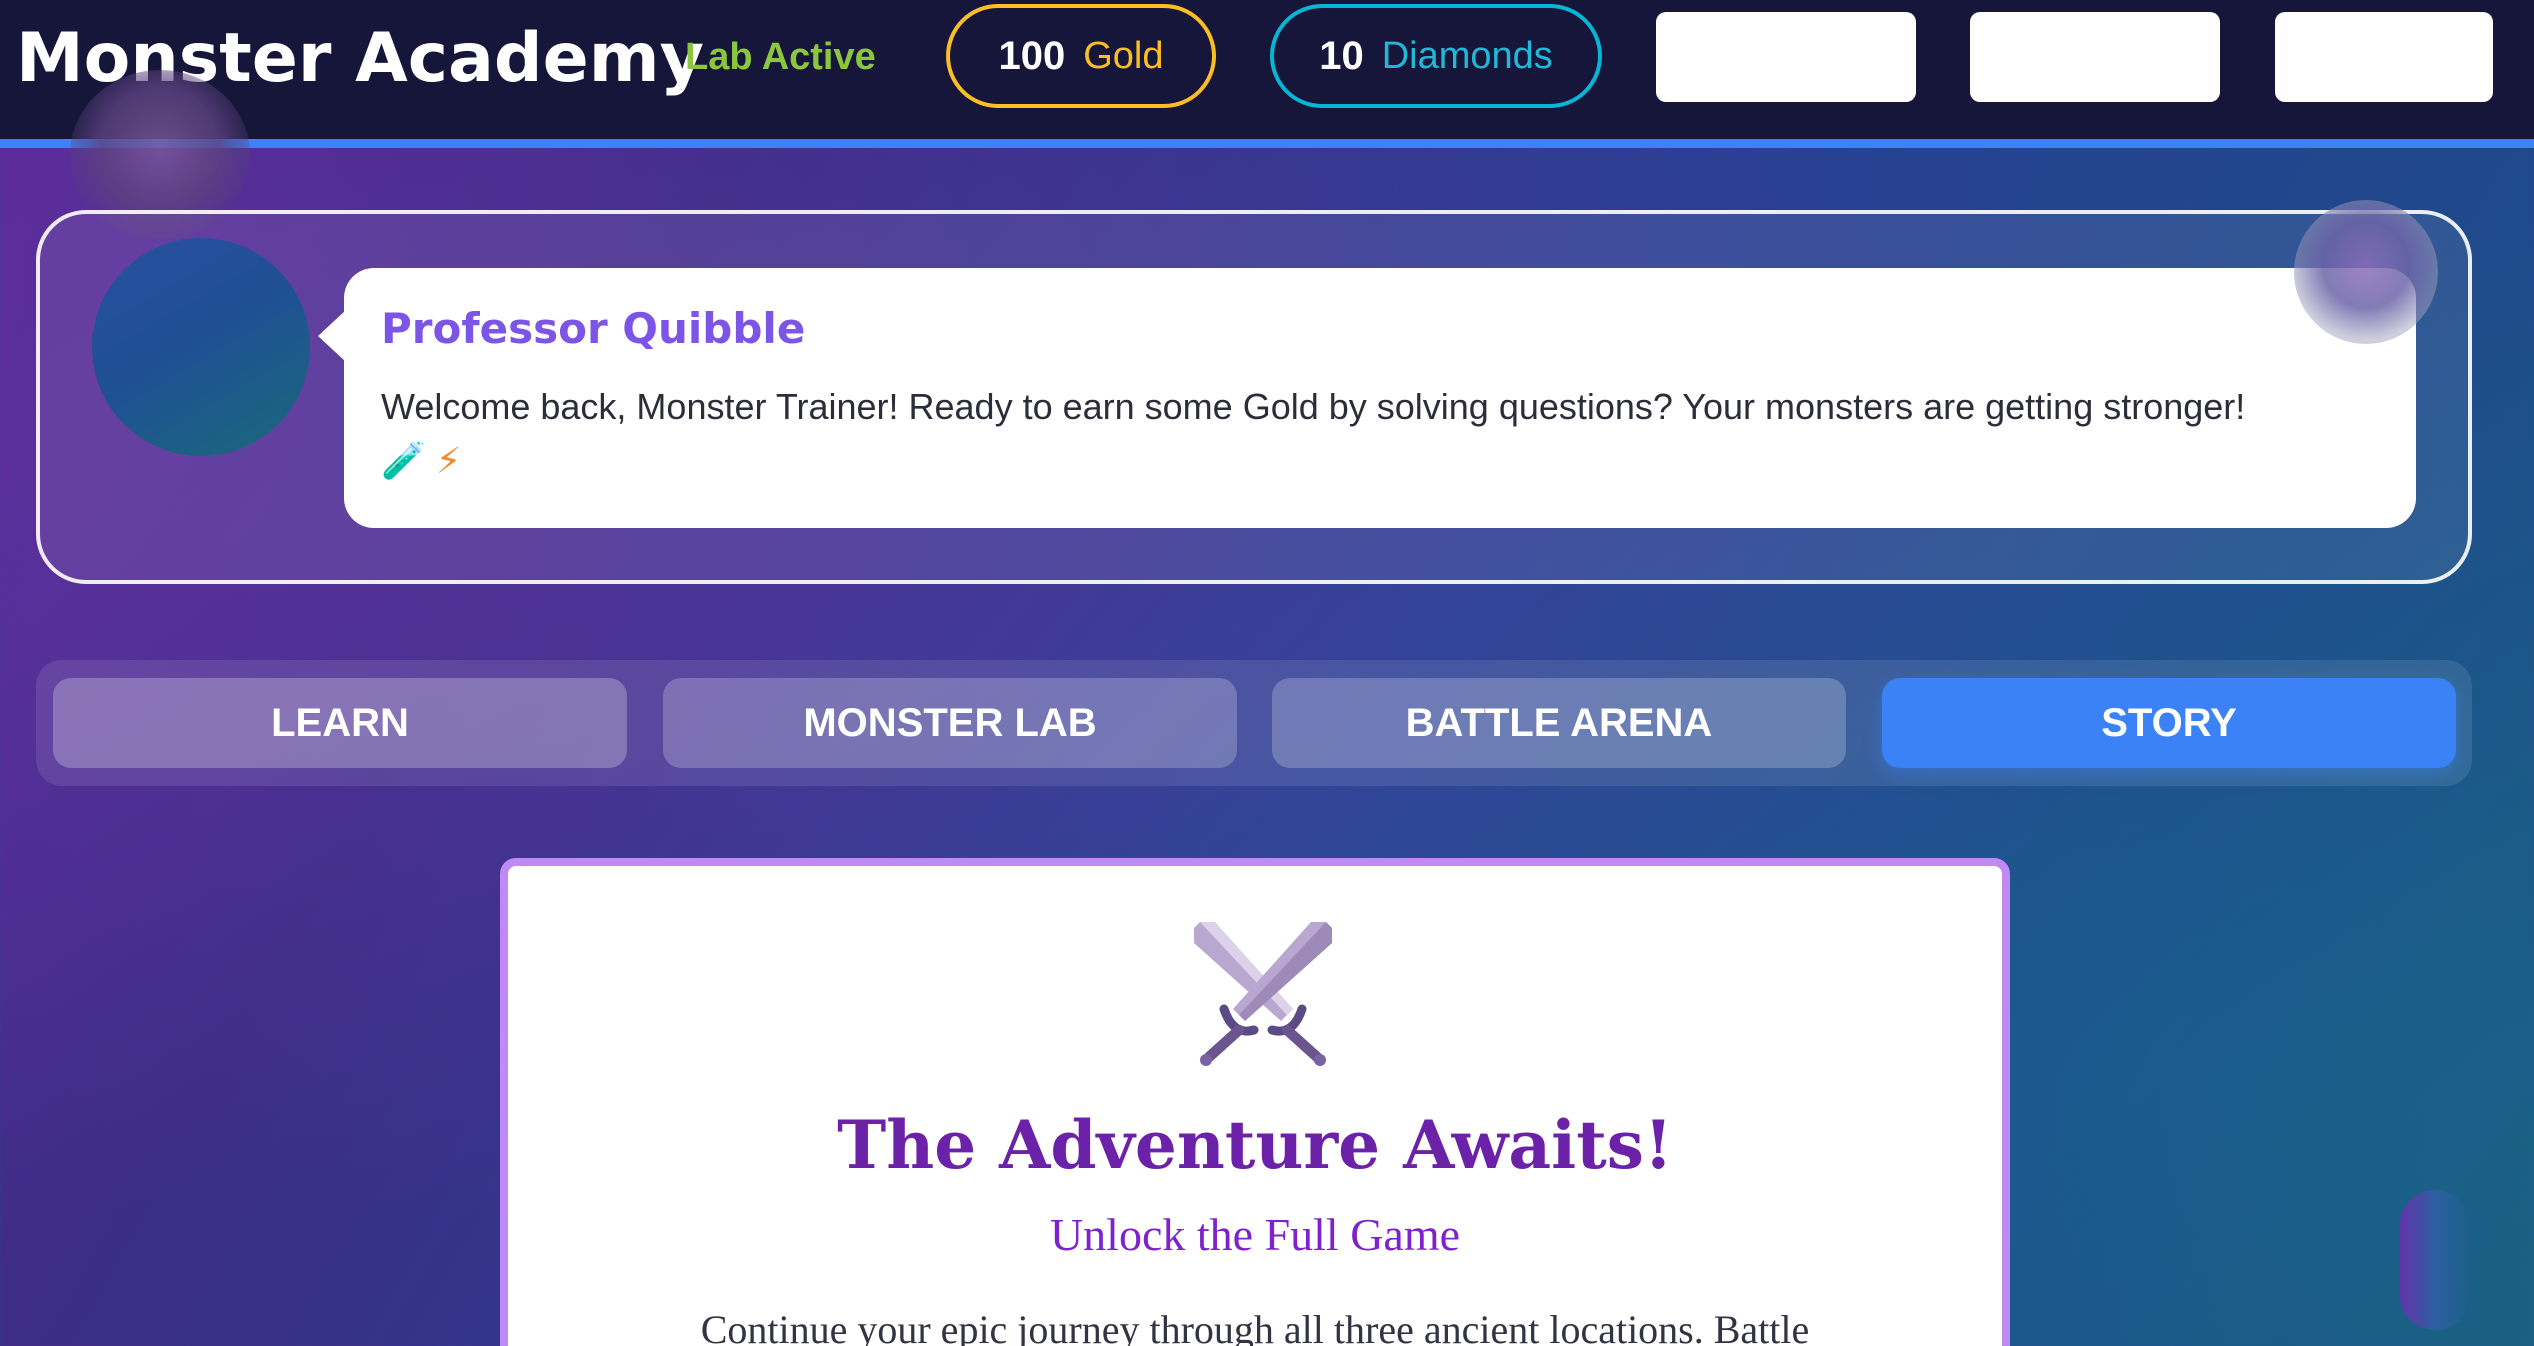  I want to click on crossed-swords-icon, so click(1263, 994).